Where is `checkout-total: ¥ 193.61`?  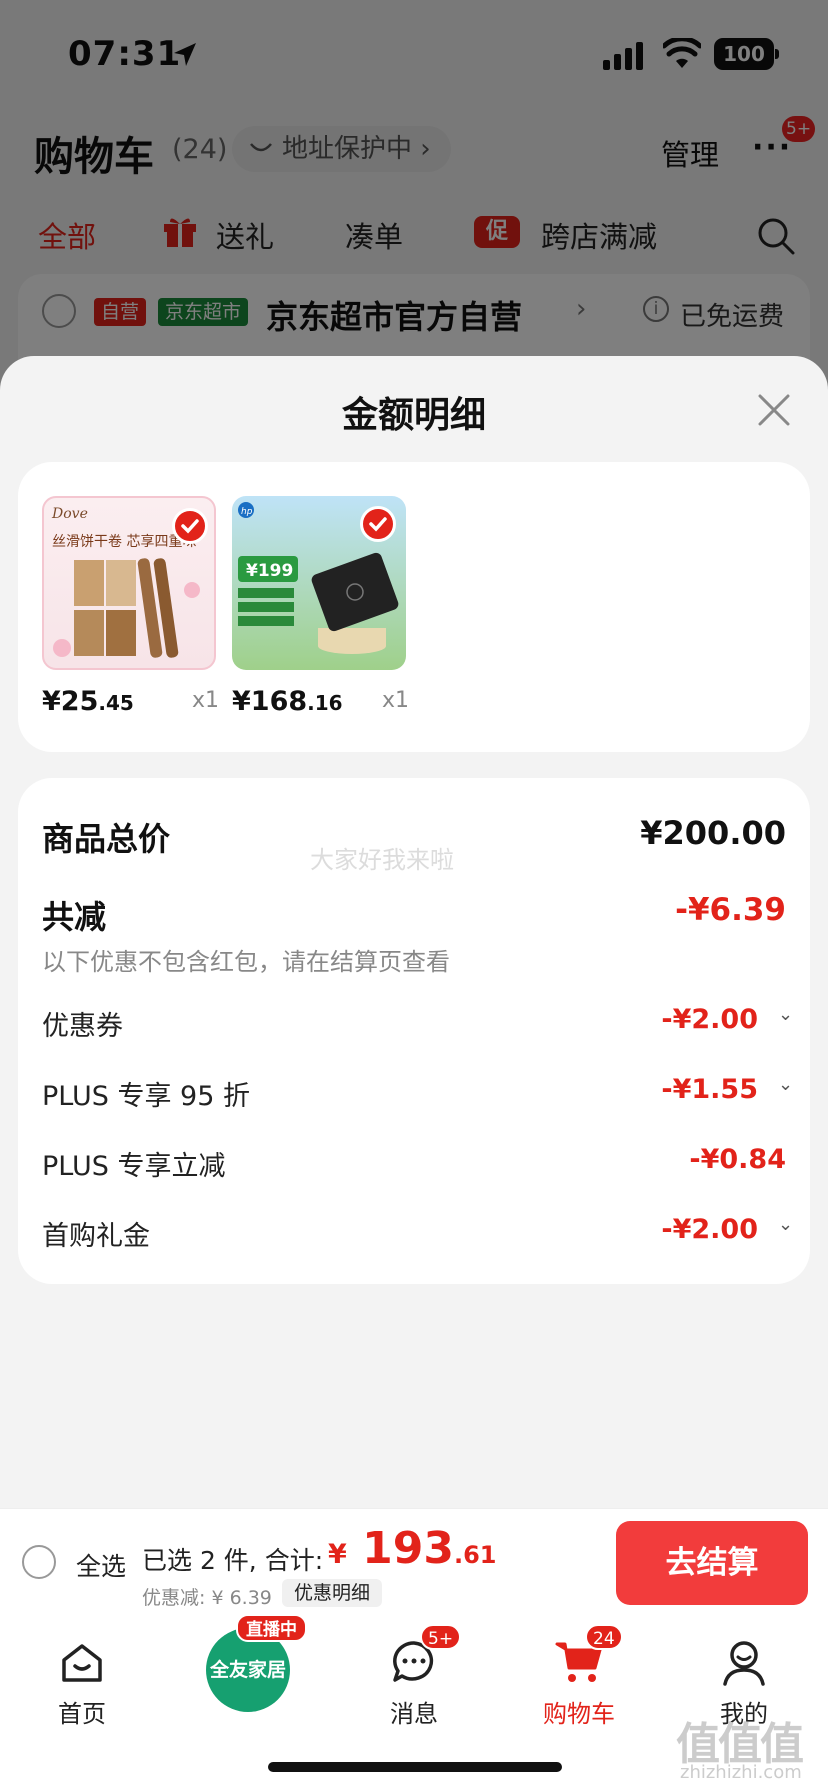 checkout-total: ¥ 193.61 is located at coordinates (412, 1548).